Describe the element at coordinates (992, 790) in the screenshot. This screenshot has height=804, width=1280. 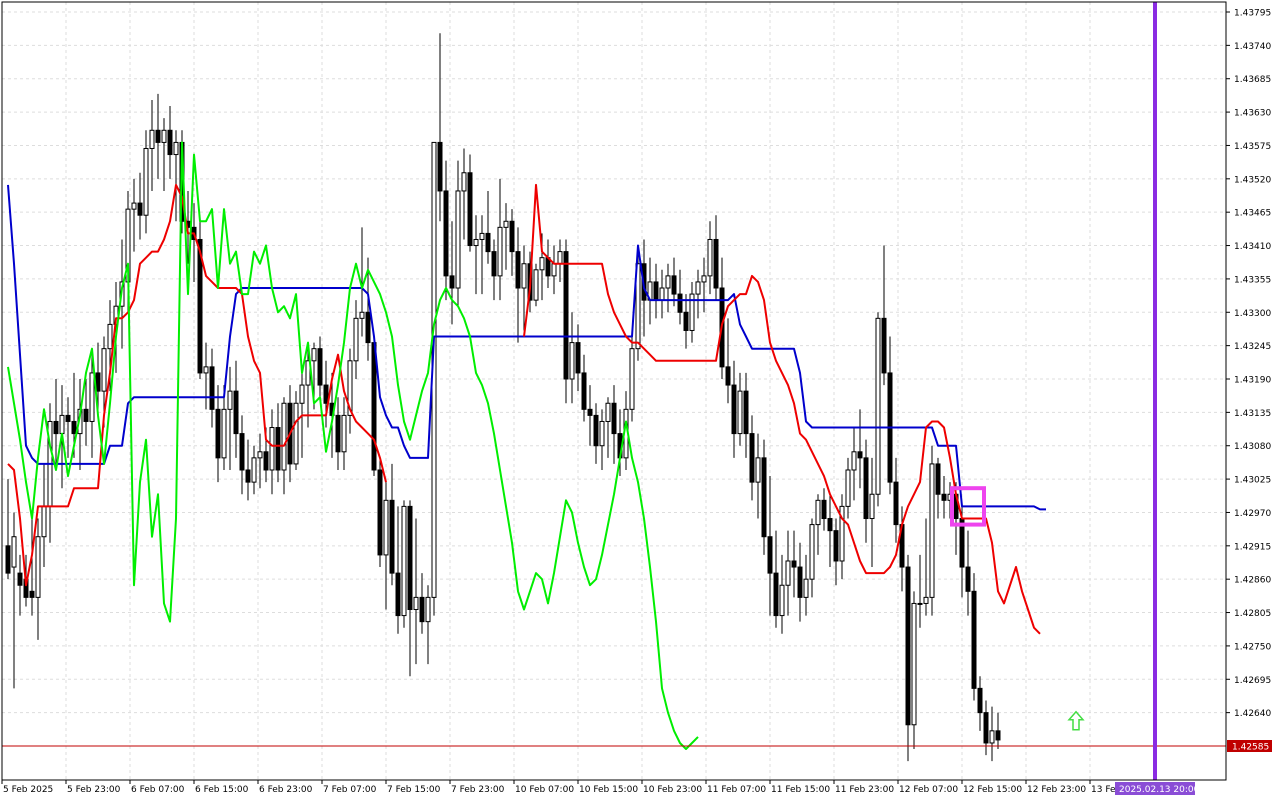
I see `time-tick-label: 12 Feb 15:00` at that location.